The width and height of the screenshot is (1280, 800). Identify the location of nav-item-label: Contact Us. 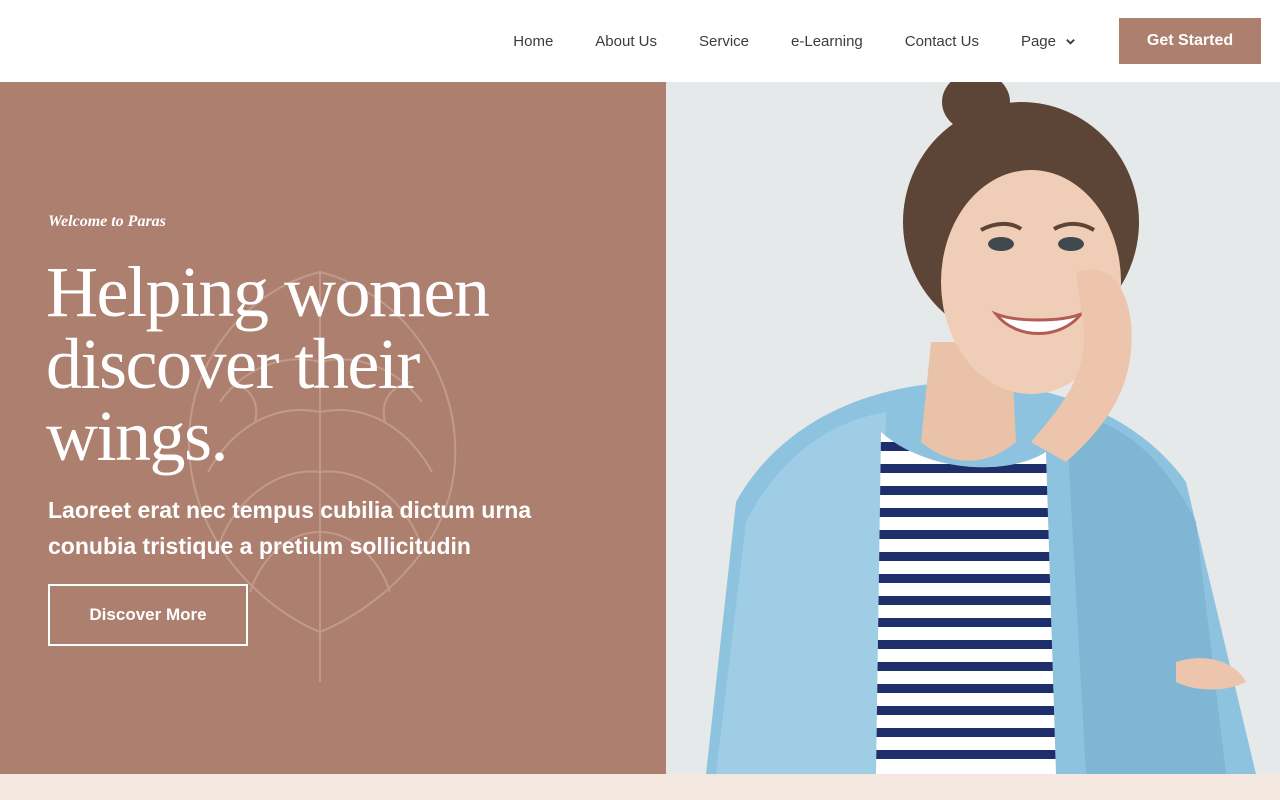
(941, 41).